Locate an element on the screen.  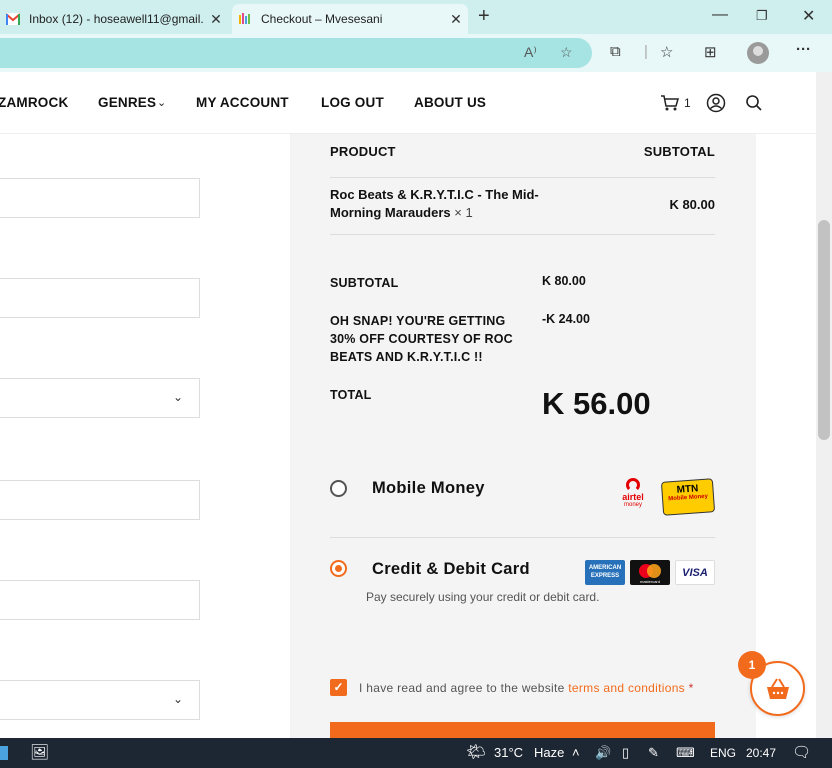
windows-taskbar: 🖼 🌤 31°C Haze ˄ 🔊 ▯ ✎ ⌨ ENG 20:47 🗨 is located at coordinates (416, 753).